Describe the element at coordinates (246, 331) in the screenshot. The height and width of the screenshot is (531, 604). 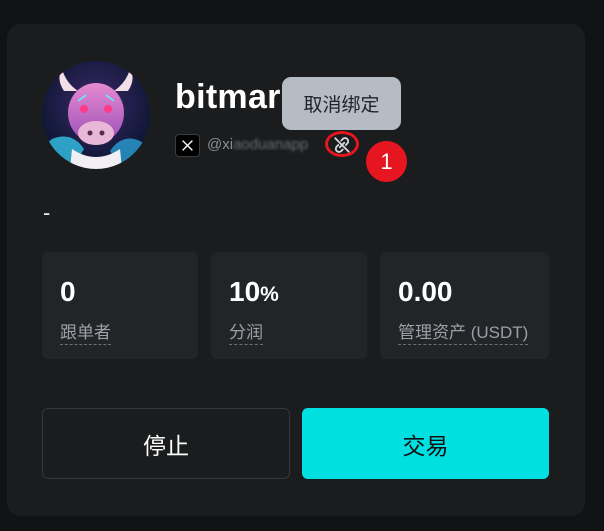
I see `stat-profit-share-label: 分润` at that location.